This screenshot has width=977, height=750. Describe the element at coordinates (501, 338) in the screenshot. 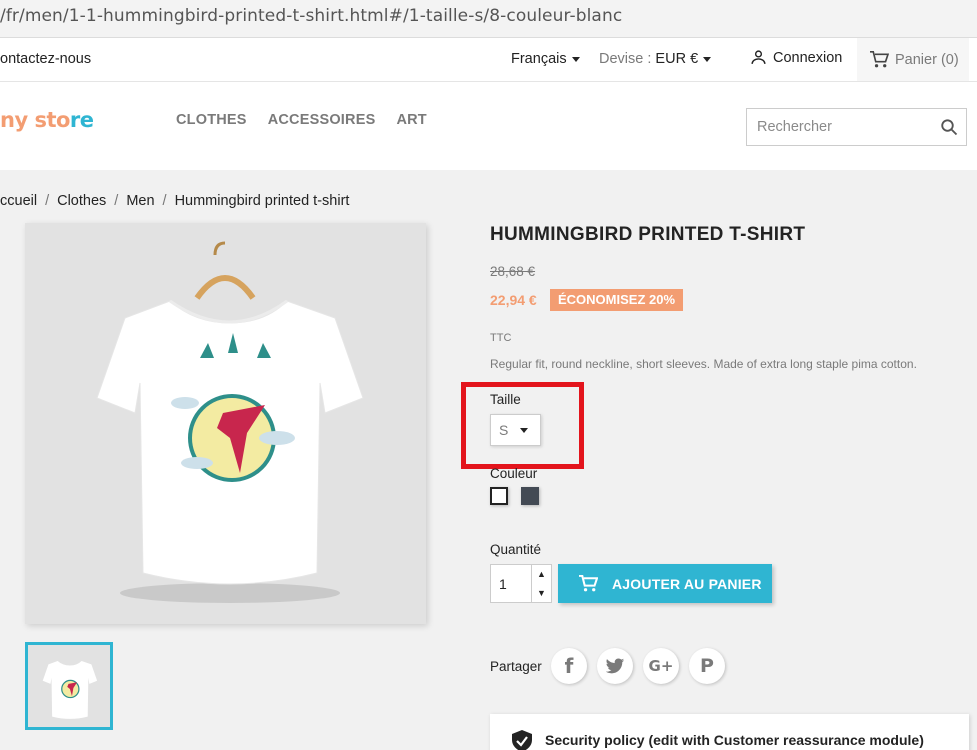

I see `tax-label: TTC` at that location.